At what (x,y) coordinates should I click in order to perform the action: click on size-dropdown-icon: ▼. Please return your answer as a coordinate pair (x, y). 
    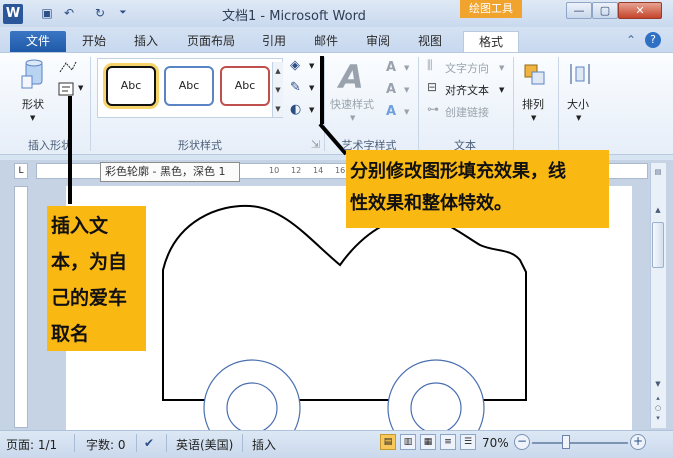
    Looking at the image, I should click on (578, 118).